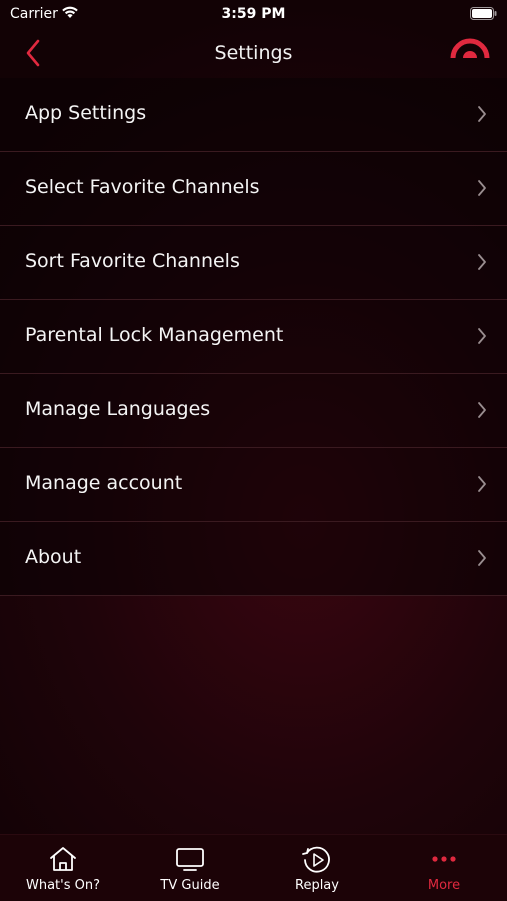 The image size is (507, 901). I want to click on nav-bar: Settings, so click(253, 53).